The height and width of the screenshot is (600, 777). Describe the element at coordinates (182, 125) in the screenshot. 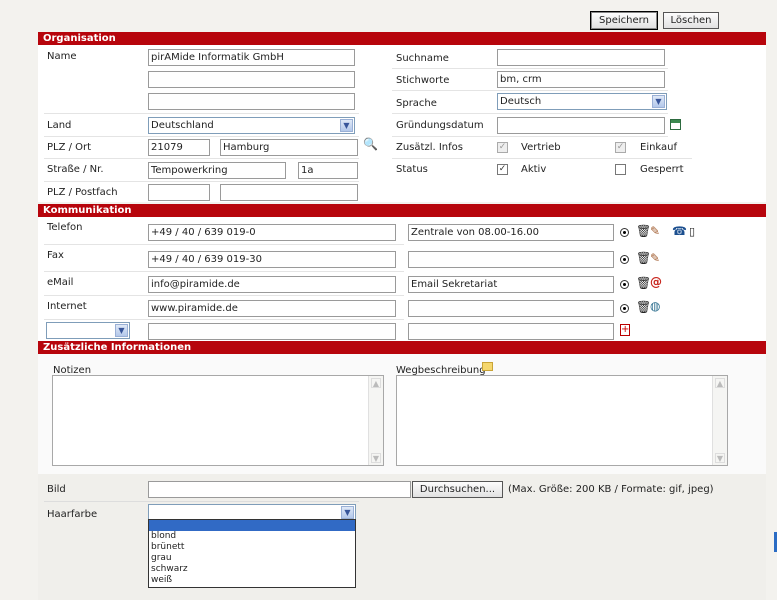

I see `land-select-value: Deutschland` at that location.